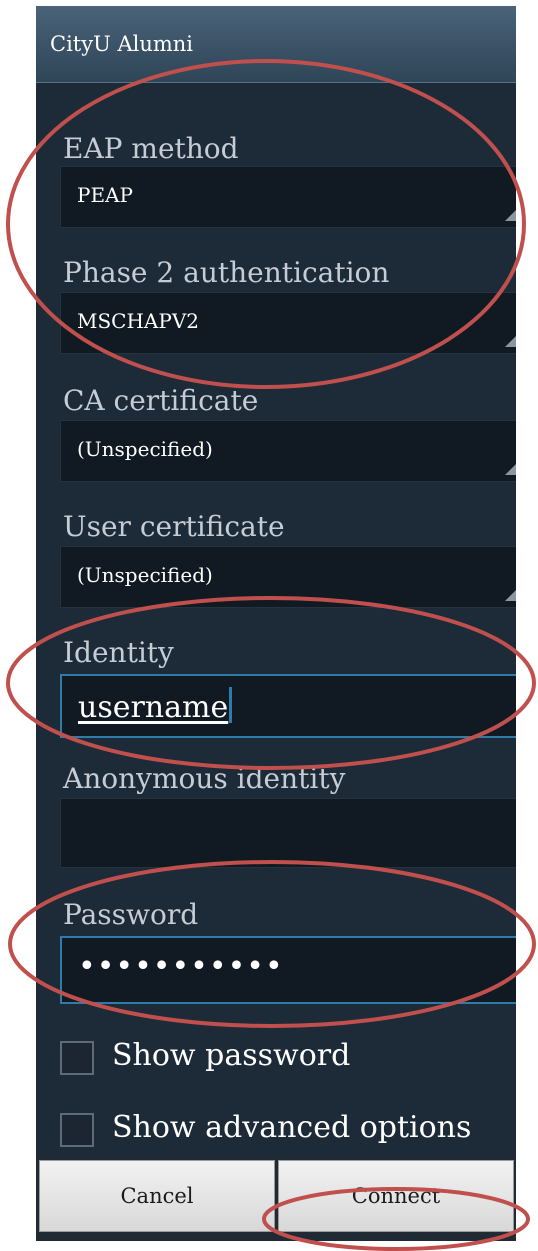 The image size is (538, 1251). Describe the element at coordinates (231, 1055) in the screenshot. I see `show-password-label: Show password` at that location.